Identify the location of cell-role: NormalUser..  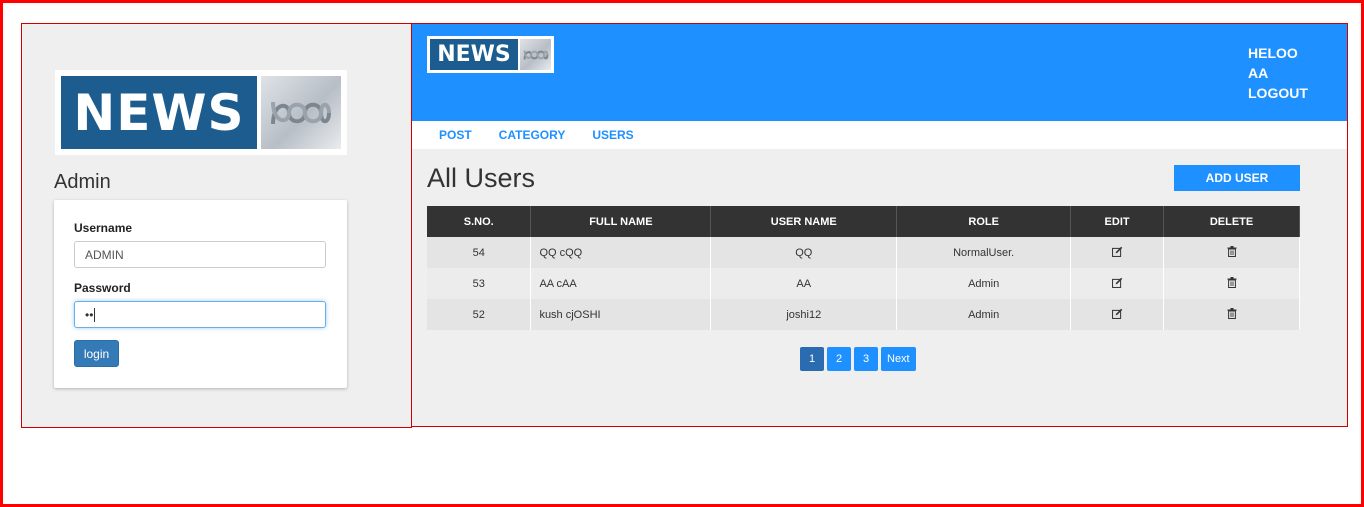
(984, 252).